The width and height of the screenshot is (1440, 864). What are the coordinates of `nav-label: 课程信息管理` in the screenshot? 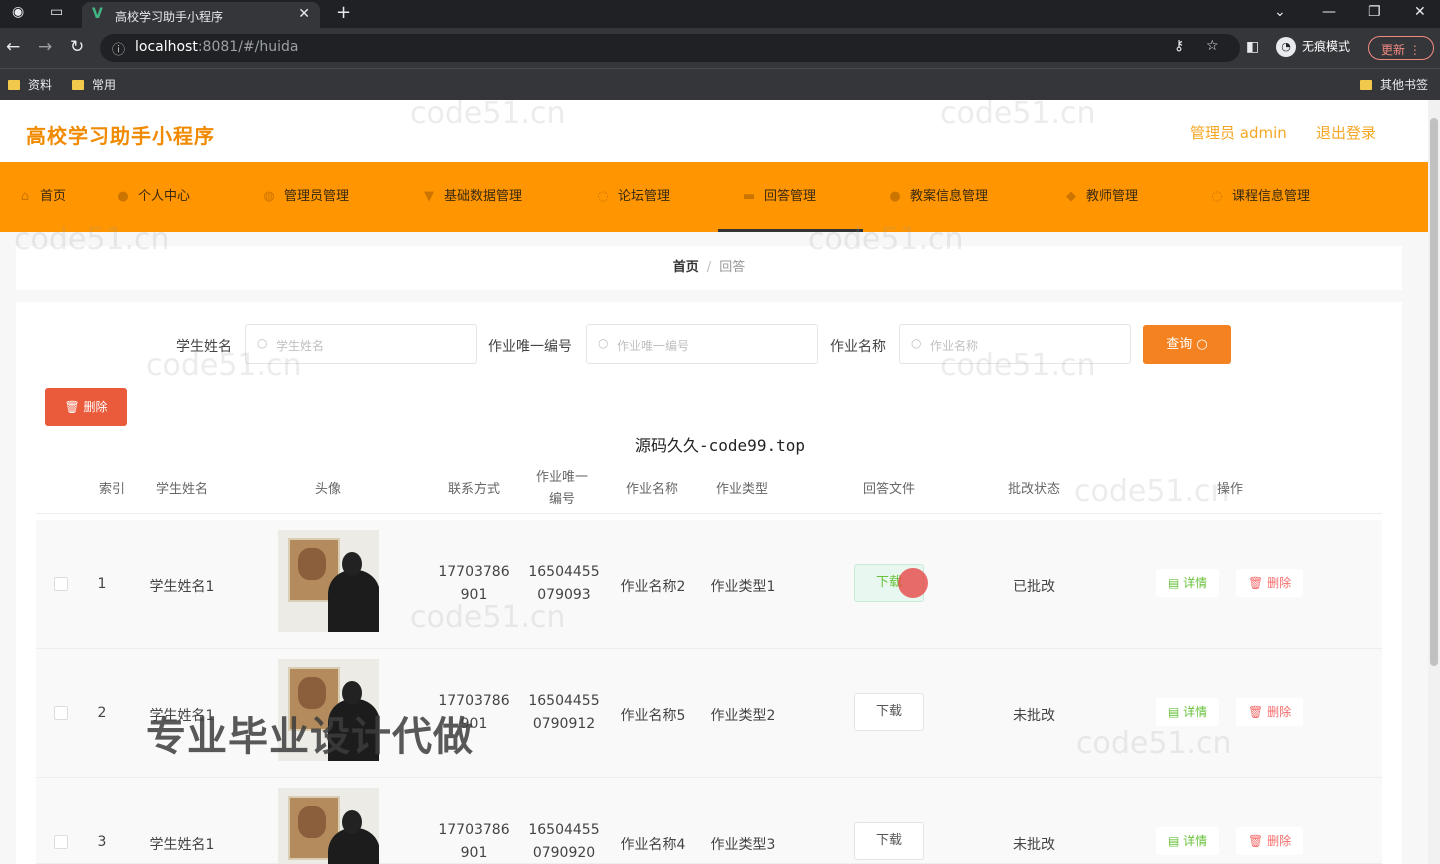 It's located at (1271, 196).